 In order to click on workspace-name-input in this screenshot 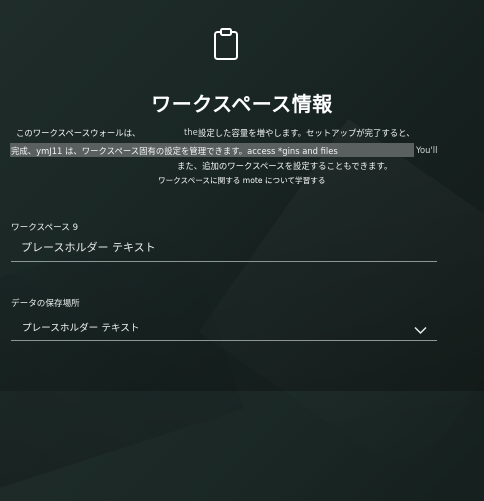, I will do `click(224, 248)`.